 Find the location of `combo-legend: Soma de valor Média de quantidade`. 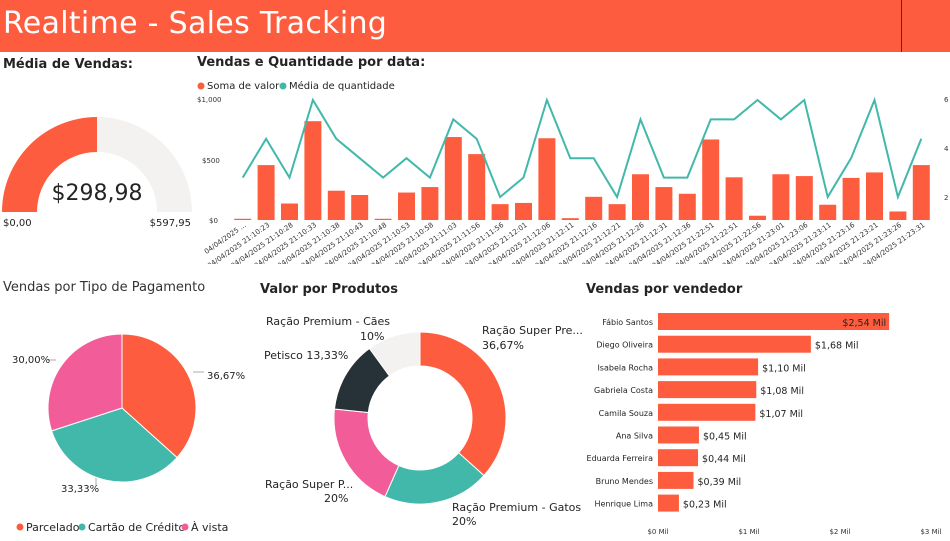

combo-legend: Soma de valor Média de quantidade is located at coordinates (296, 86).